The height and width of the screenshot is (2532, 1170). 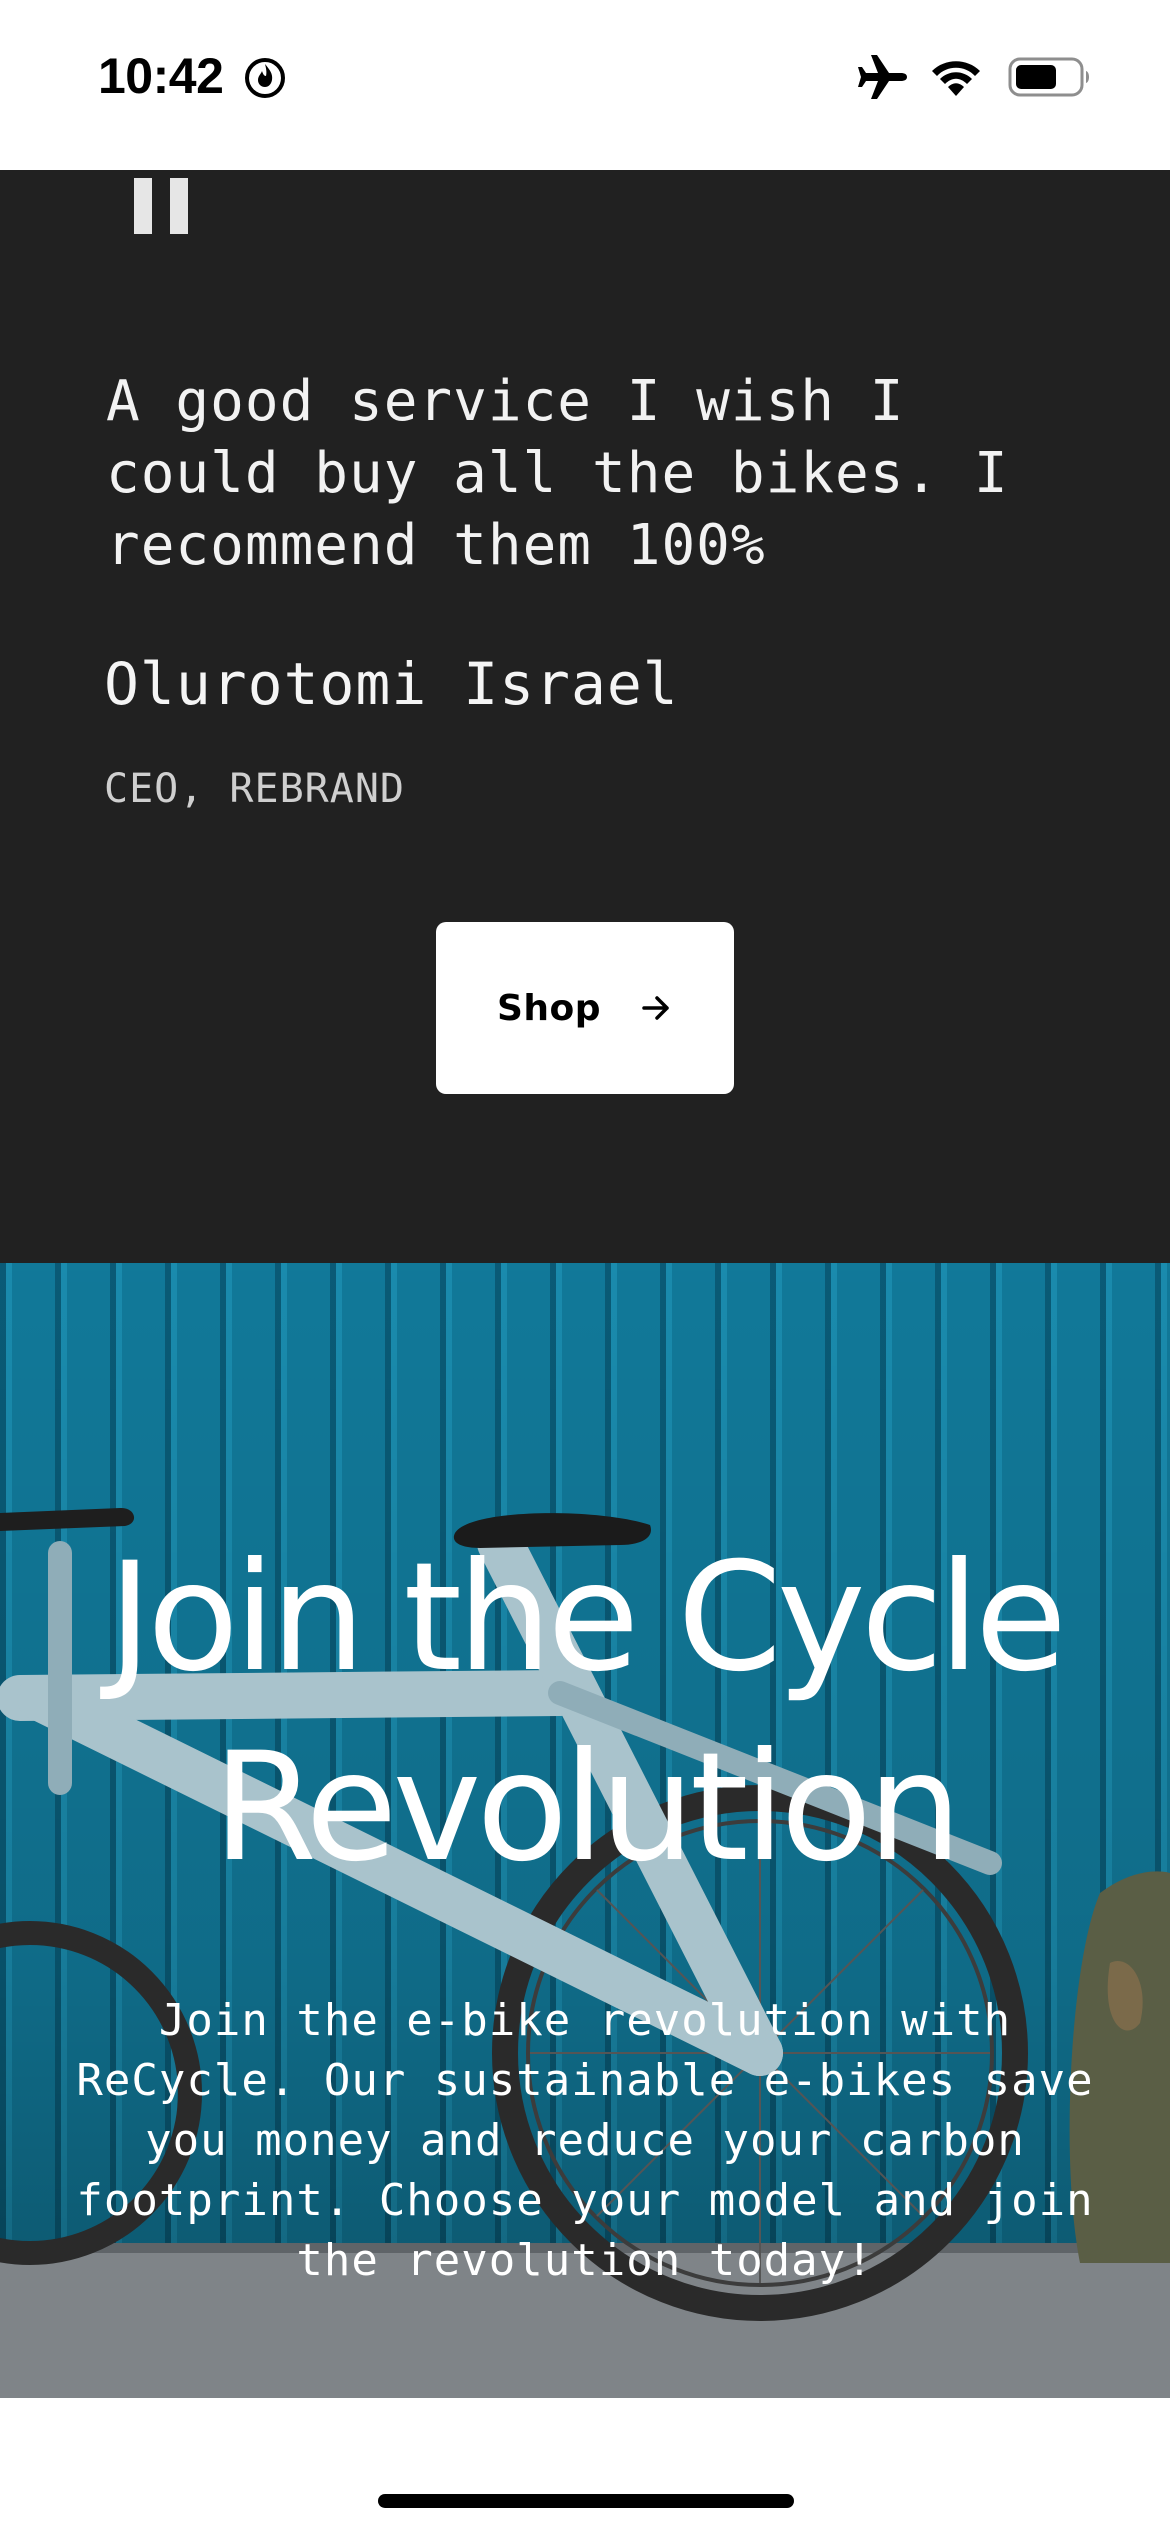 I want to click on shop-button: Shop, so click(x=585, y=1008).